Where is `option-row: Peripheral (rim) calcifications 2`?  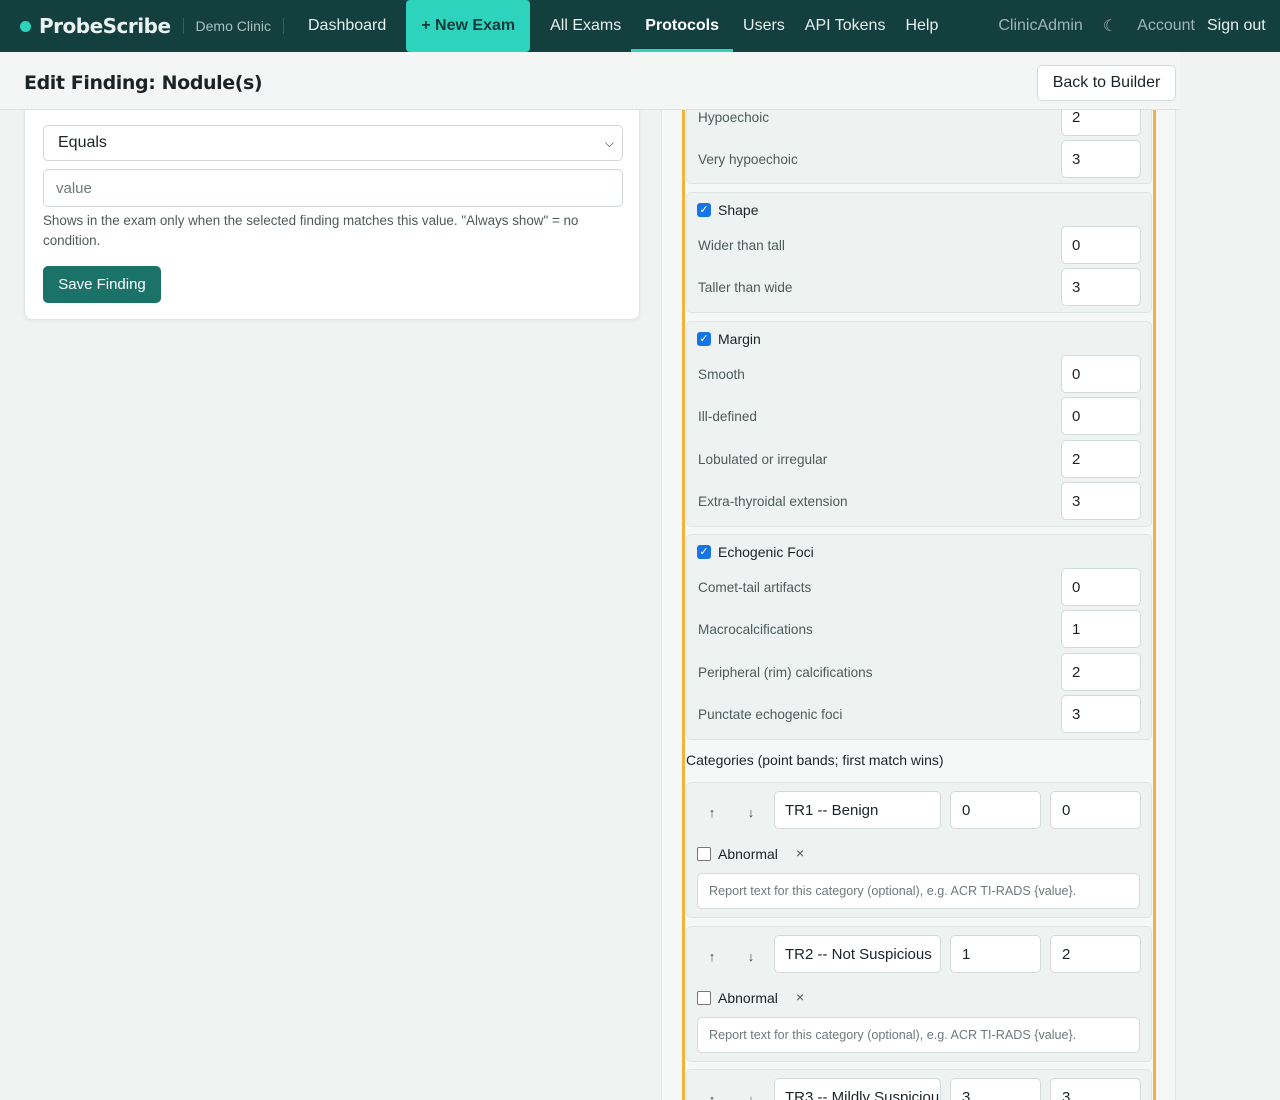
option-row: Peripheral (rim) calcifications 2 is located at coordinates (919, 672).